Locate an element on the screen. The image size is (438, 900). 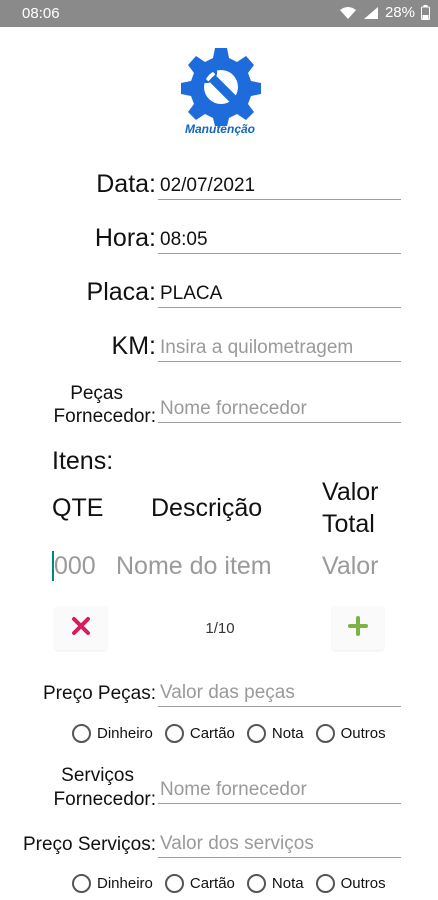
preco-servicos-label: Preço Serviços: is located at coordinates (89, 844).